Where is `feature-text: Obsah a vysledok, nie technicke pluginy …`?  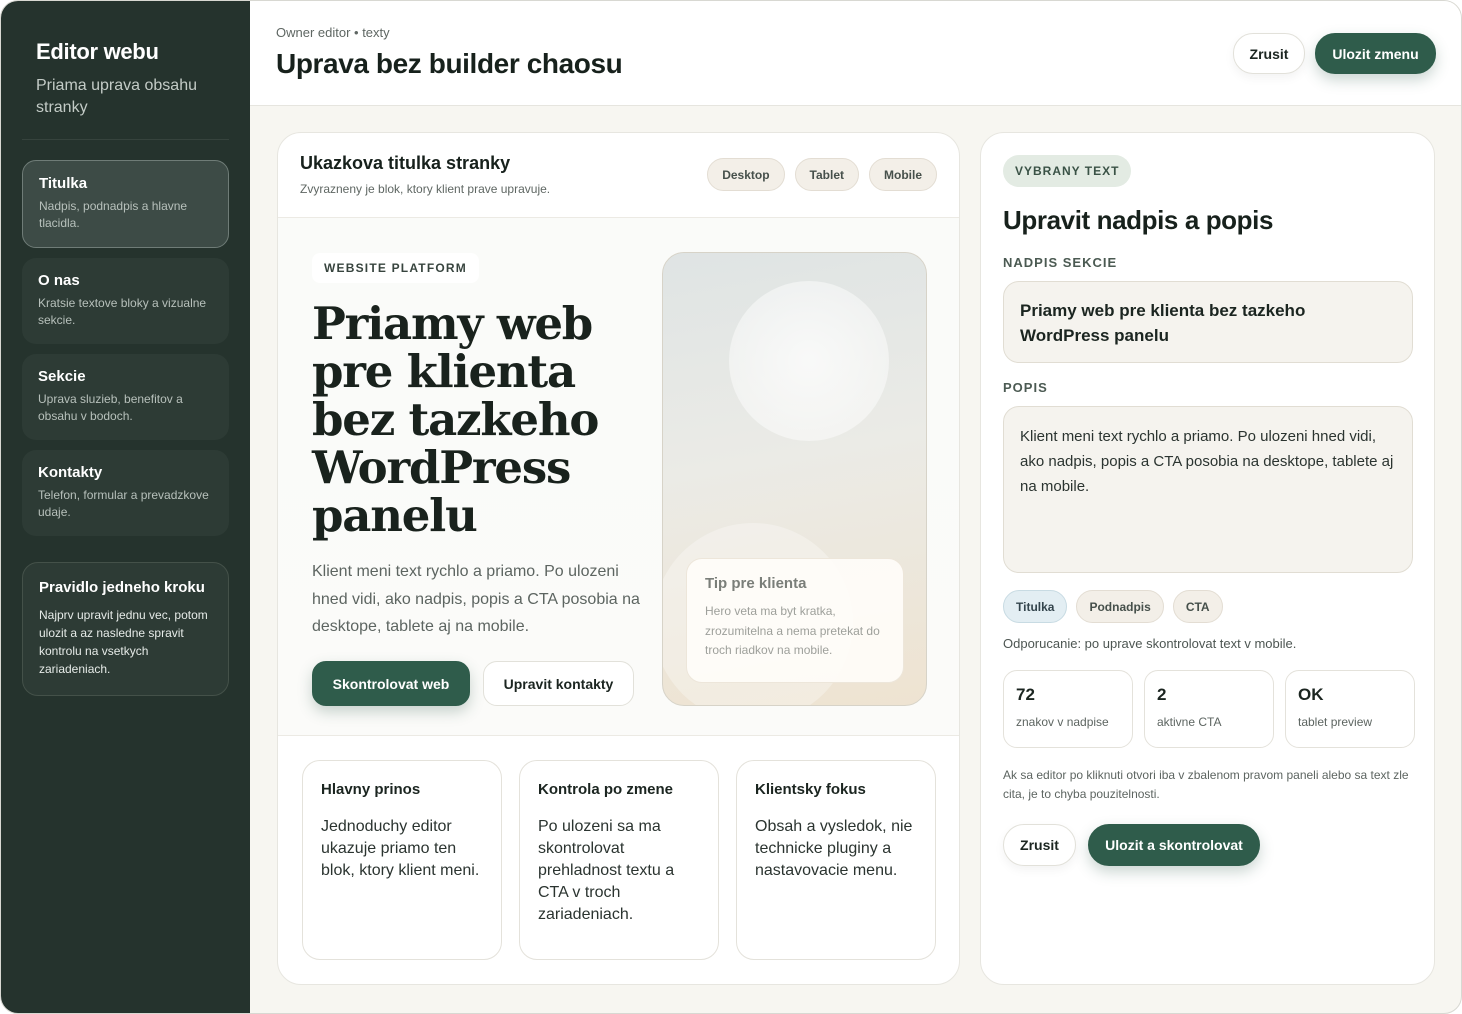
feature-text: Obsah a vysledok, nie technicke pluginy … is located at coordinates (834, 848).